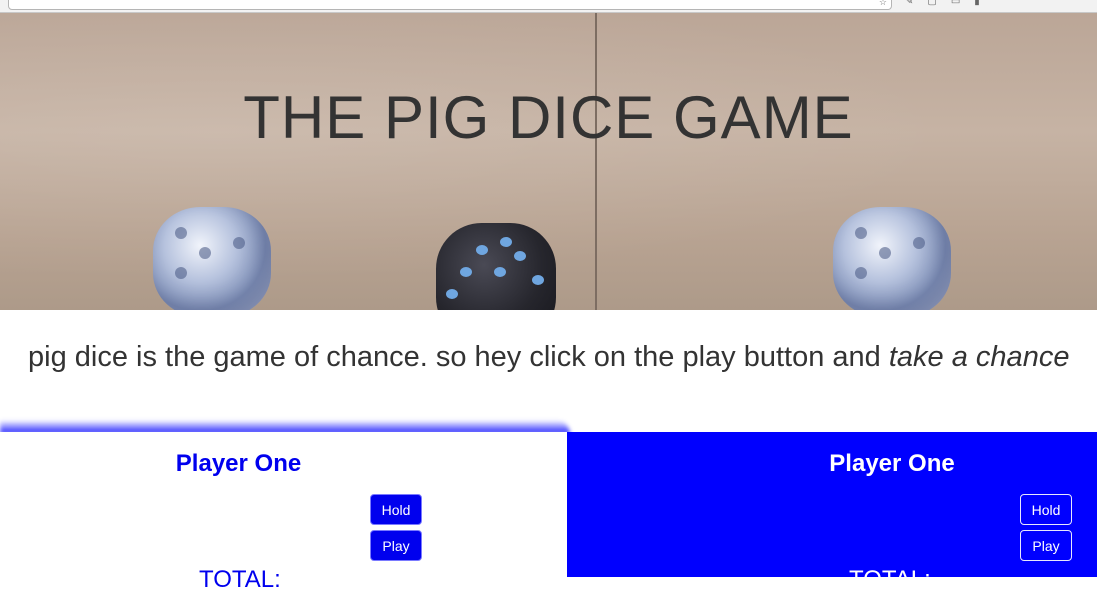  What do you see at coordinates (832, 512) in the screenshot?
I see `player-panel-right: Player One Hold Play TOTAL:` at bounding box center [832, 512].